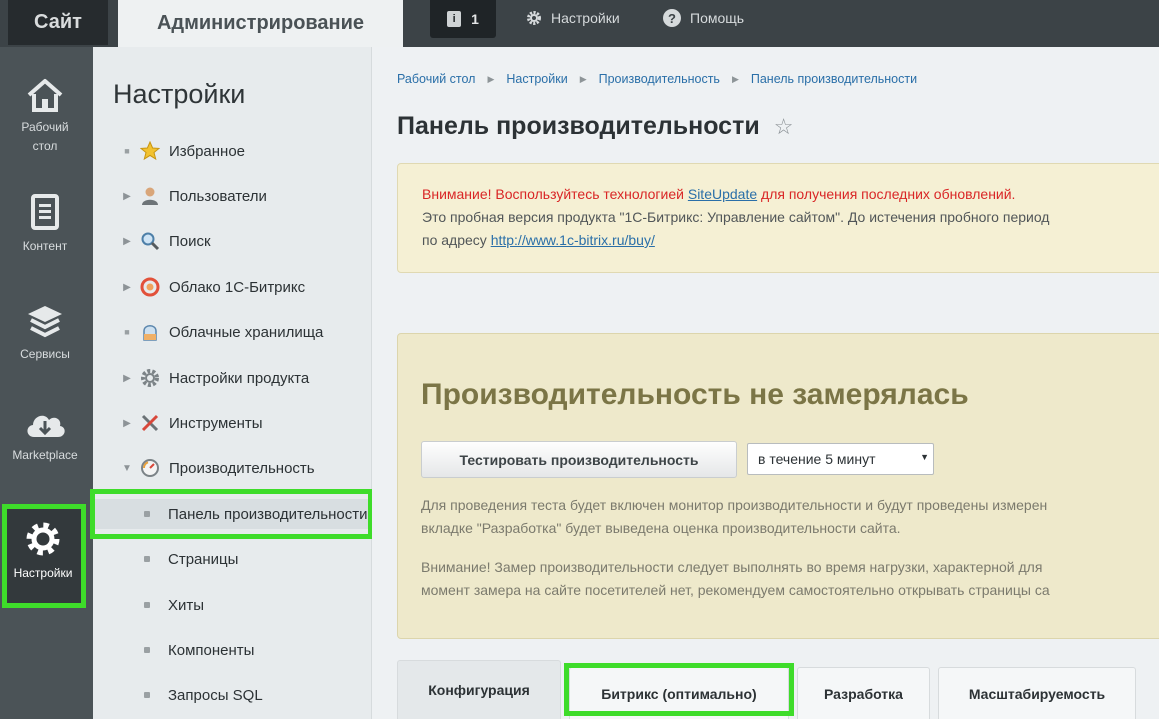 Image resolution: width=1159 pixels, height=719 pixels. Describe the element at coordinates (150, 287) in the screenshot. I see `cloud-icon` at that location.